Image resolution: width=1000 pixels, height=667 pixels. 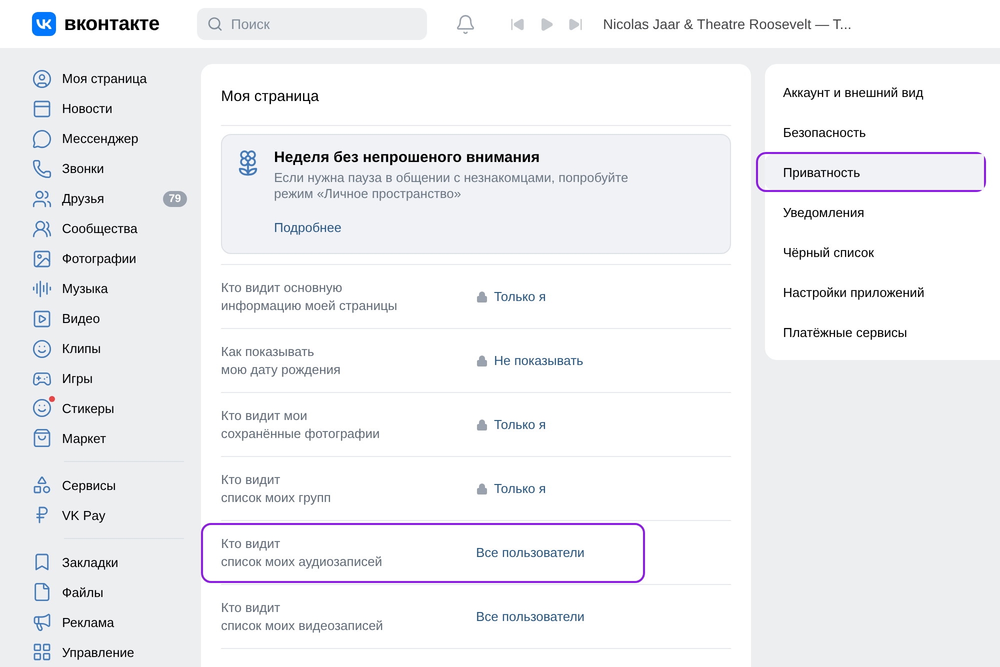 I want to click on settings-menu-item: Платёжные сервисы, so click(x=874, y=332).